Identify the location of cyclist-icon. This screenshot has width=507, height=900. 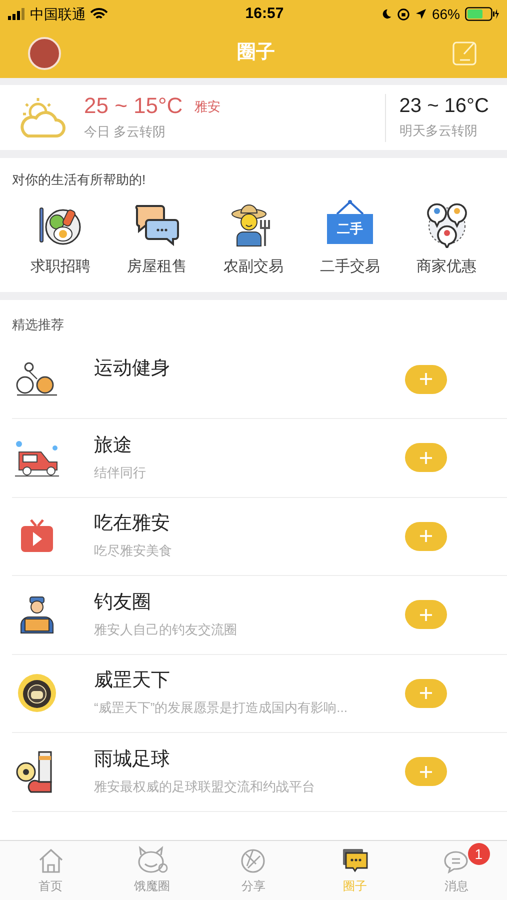
(37, 379).